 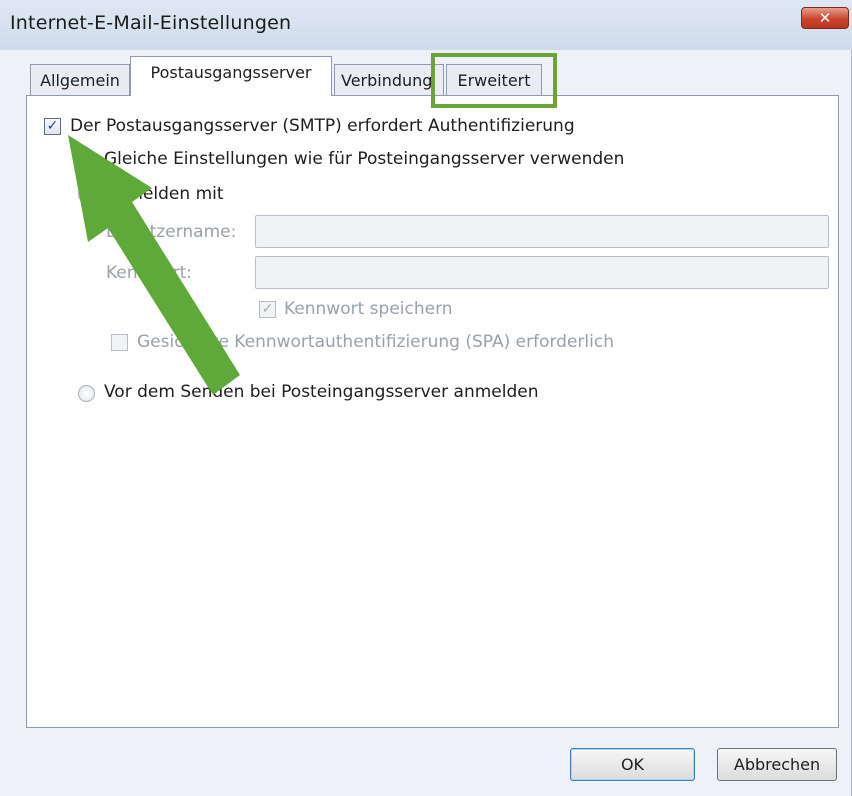 I want to click on cancel-button: Abbrechen, so click(x=777, y=764).